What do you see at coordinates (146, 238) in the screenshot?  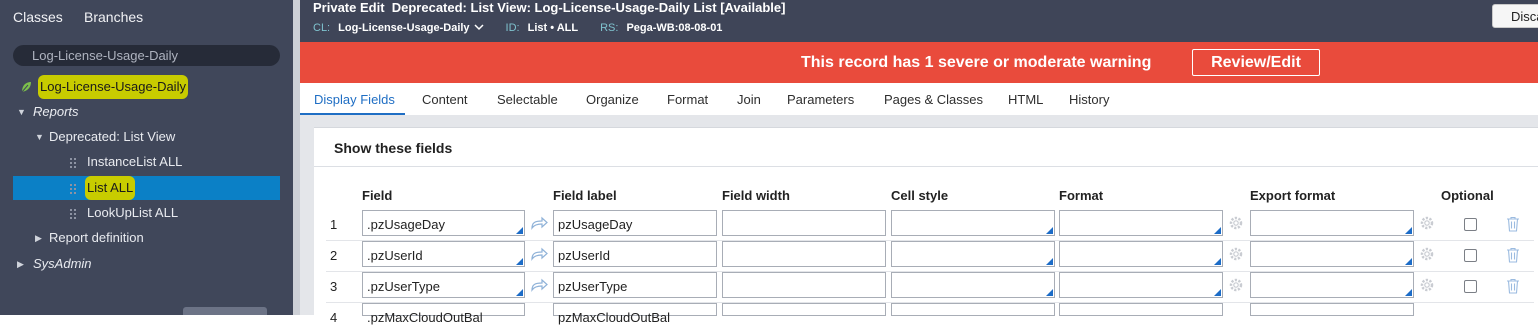 I see `tree-item-report-definition: ▶ Report definition` at bounding box center [146, 238].